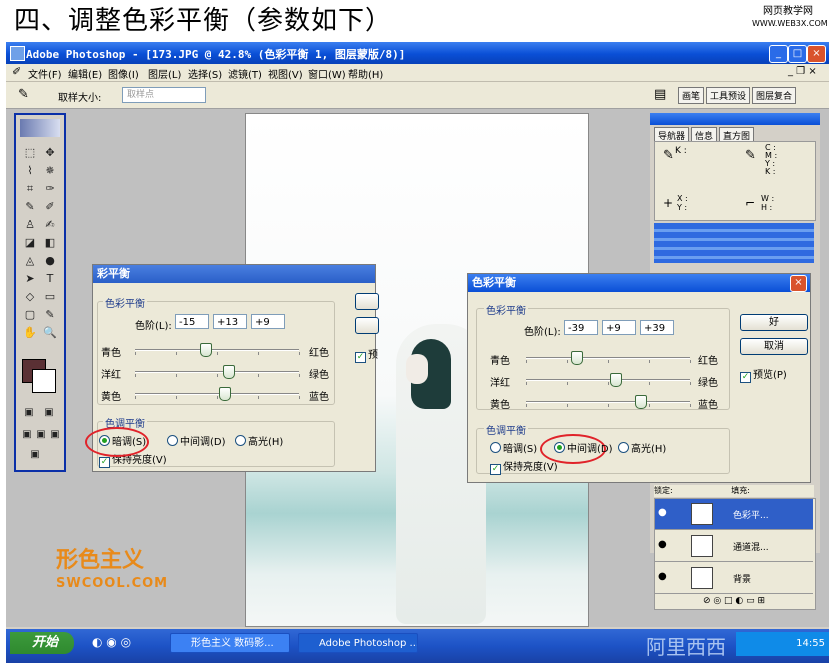 The width and height of the screenshot is (835, 663). Describe the element at coordinates (520, 449) in the screenshot. I see `tone-label: 暗调(S)` at that location.